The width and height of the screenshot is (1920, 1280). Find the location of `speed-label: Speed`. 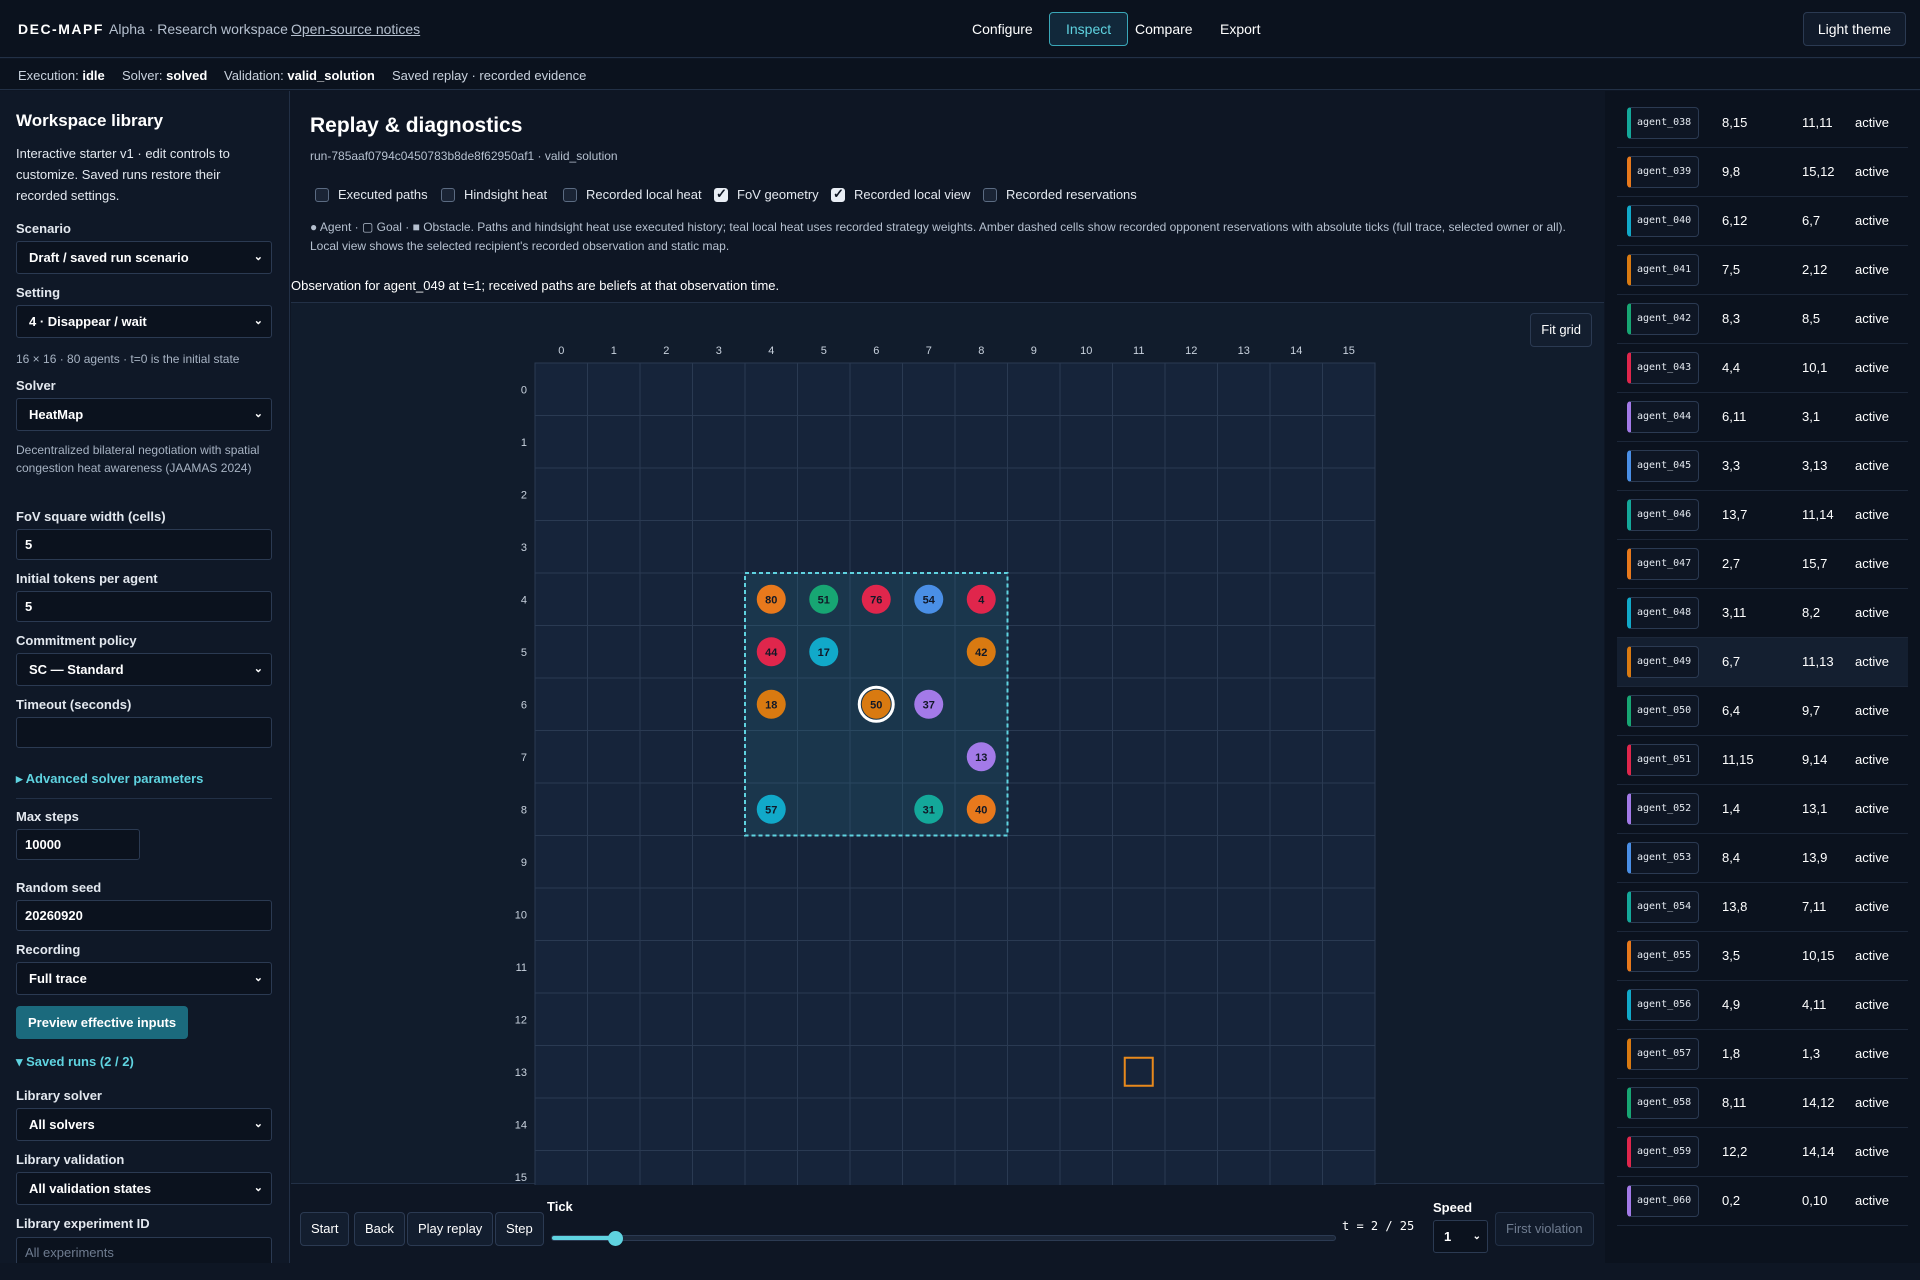

speed-label: Speed is located at coordinates (1453, 1207).